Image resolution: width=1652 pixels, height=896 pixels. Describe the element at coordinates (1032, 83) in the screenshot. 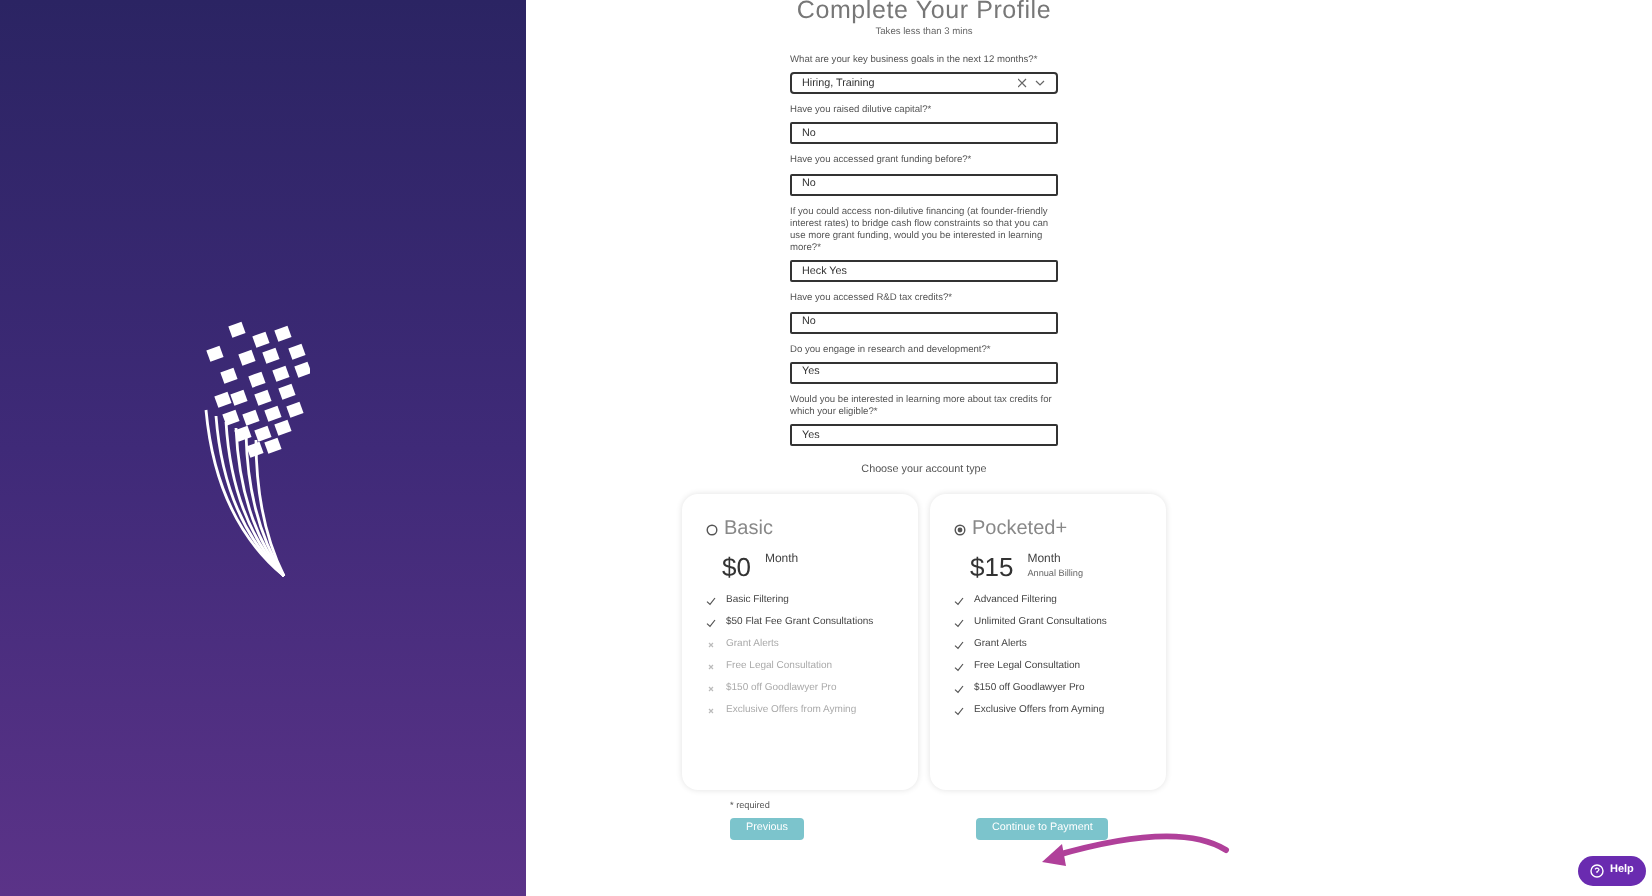

I see `clear-caret-icon` at that location.